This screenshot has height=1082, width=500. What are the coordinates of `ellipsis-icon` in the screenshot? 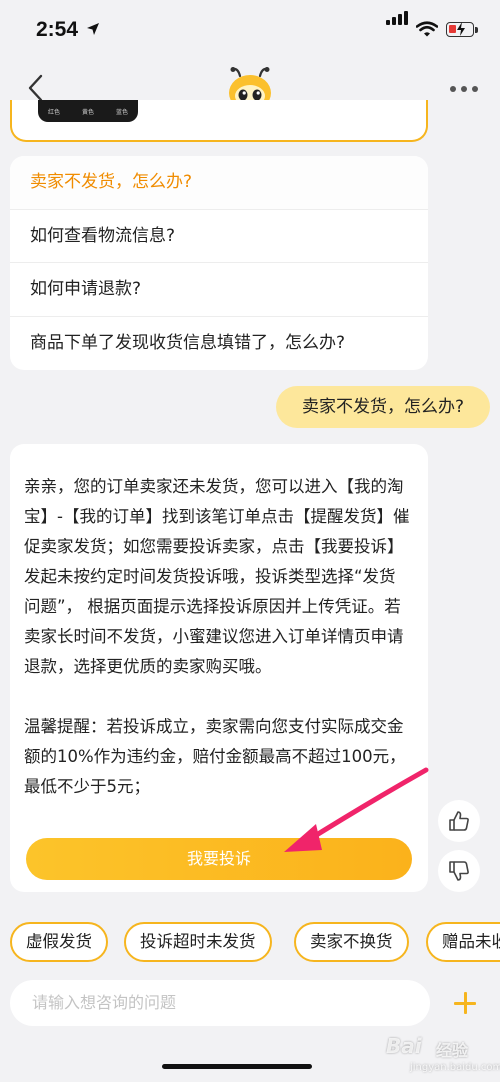 It's located at (464, 89).